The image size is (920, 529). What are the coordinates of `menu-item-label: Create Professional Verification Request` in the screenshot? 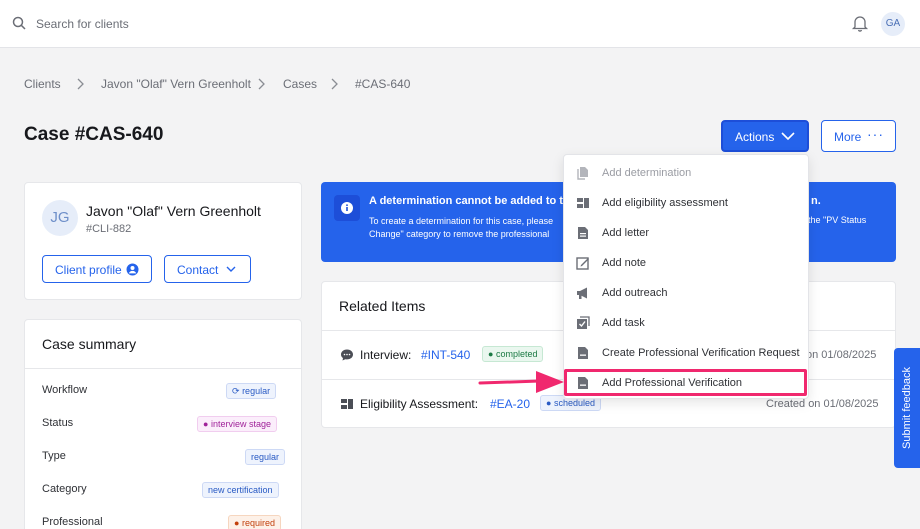 It's located at (701, 353).